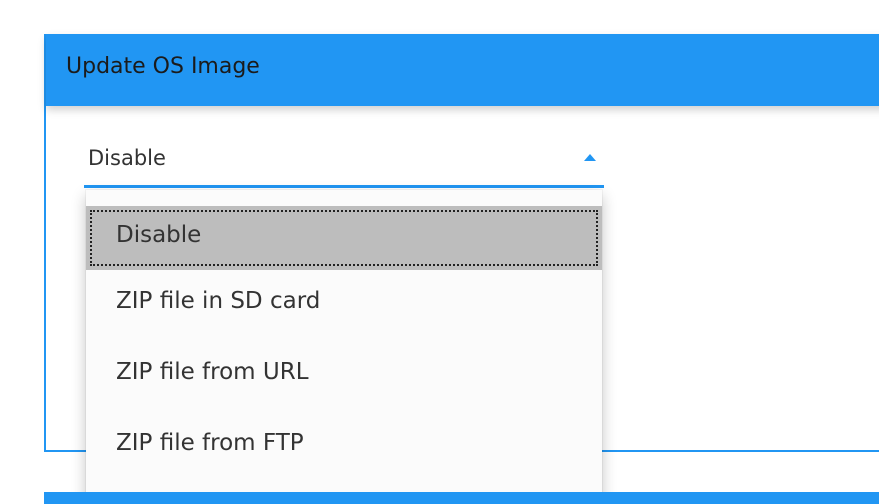  What do you see at coordinates (344, 305) in the screenshot?
I see `option-zip-sd-card: ZIP file in SD card` at bounding box center [344, 305].